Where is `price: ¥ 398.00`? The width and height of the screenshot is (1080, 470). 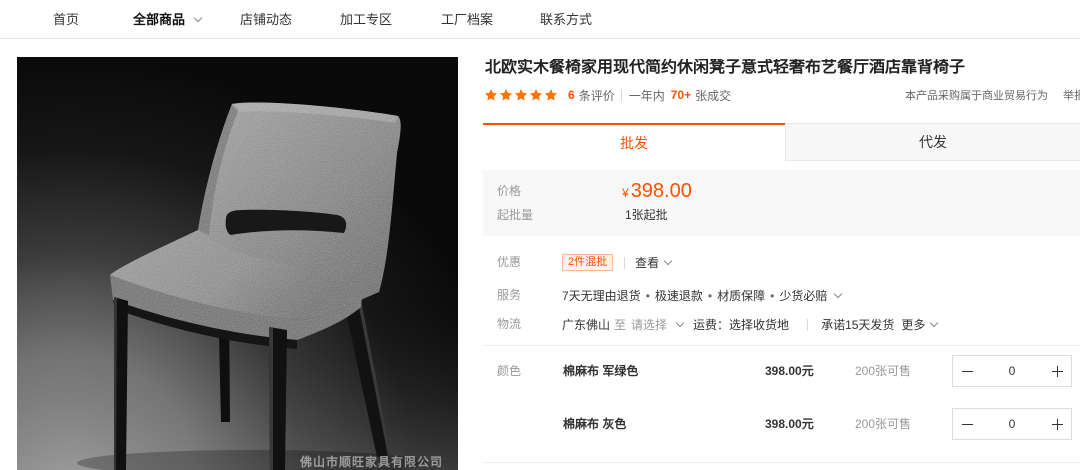
price: ¥ 398.00 is located at coordinates (657, 191).